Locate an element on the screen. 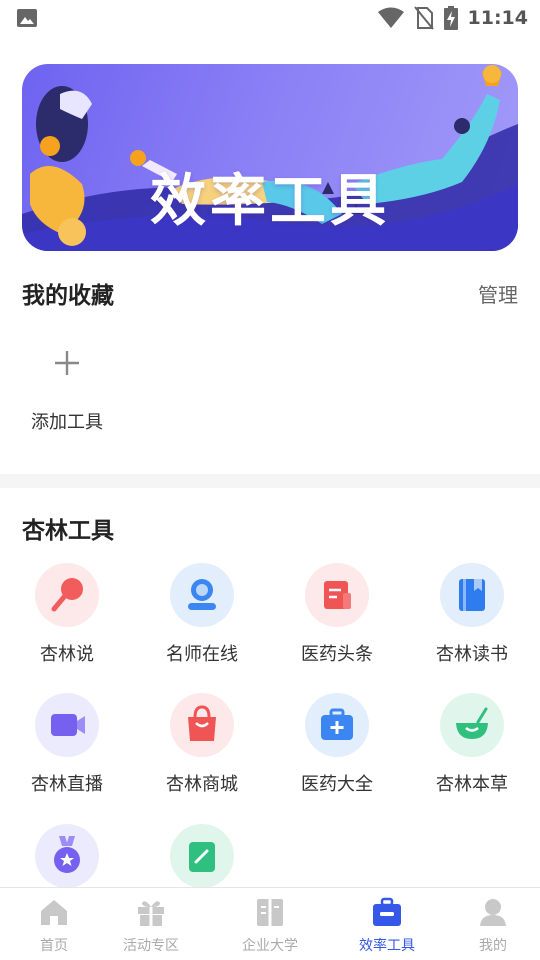 The height and width of the screenshot is (960, 540). no-sim-icon is located at coordinates (423, 18).